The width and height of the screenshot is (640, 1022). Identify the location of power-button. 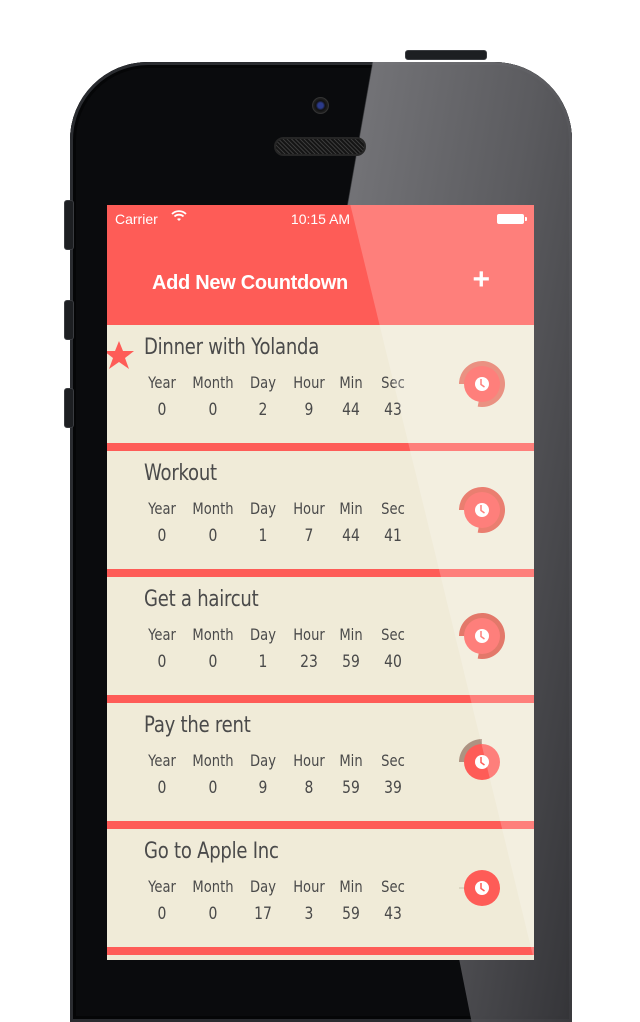
(446, 55).